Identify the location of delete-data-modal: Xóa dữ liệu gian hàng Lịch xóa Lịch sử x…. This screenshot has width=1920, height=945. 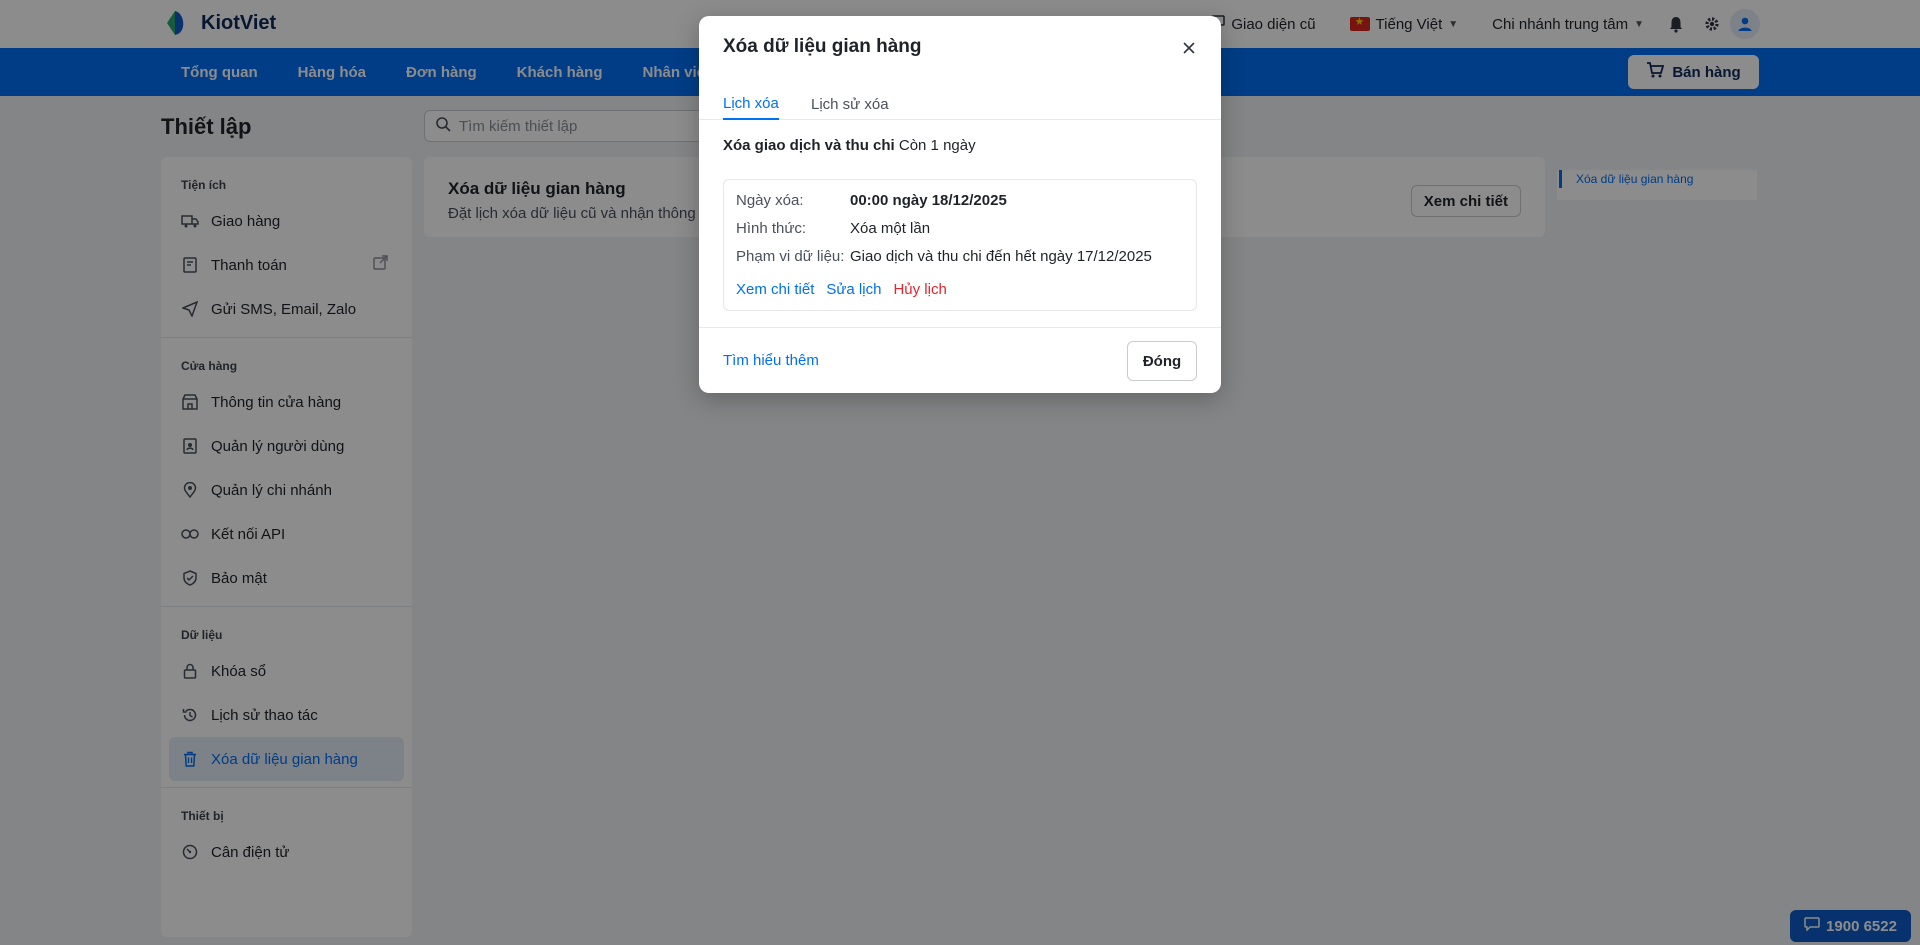
(960, 204).